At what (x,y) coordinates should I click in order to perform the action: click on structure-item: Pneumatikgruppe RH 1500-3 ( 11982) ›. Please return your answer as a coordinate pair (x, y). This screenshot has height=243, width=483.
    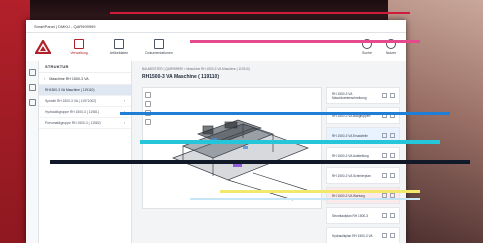
    Looking at the image, I should click on (85, 123).